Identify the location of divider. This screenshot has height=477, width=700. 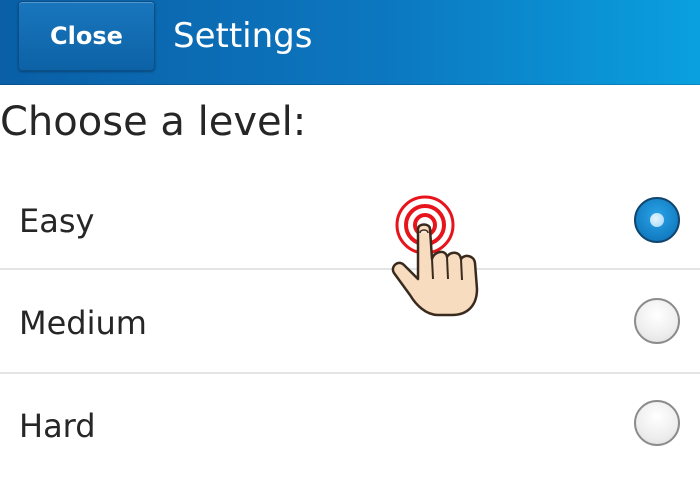
(350, 269).